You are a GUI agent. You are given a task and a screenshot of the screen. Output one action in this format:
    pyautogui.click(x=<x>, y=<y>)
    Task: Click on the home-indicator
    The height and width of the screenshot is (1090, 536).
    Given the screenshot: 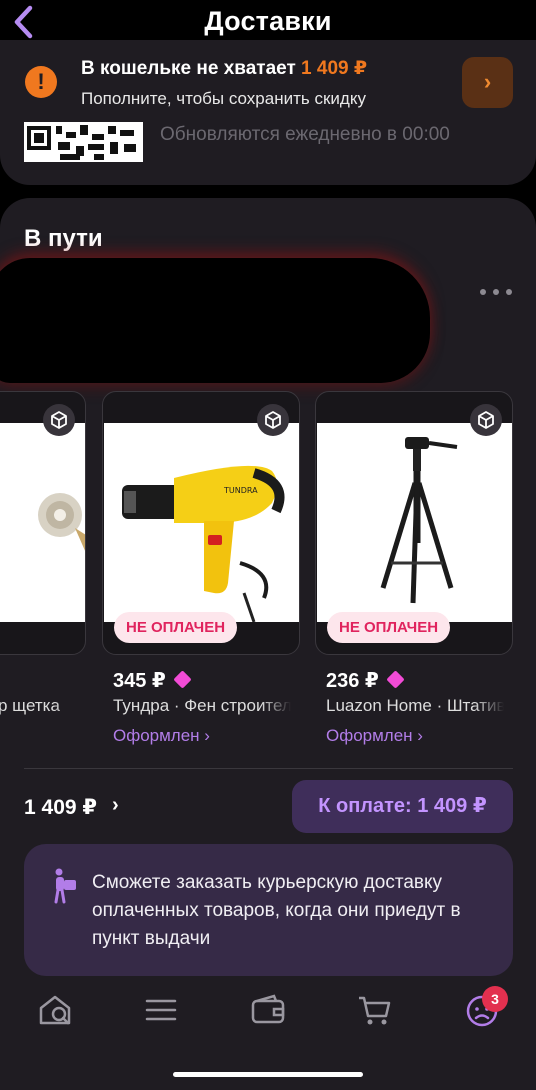 What is the action you would take?
    pyautogui.click(x=268, y=1074)
    